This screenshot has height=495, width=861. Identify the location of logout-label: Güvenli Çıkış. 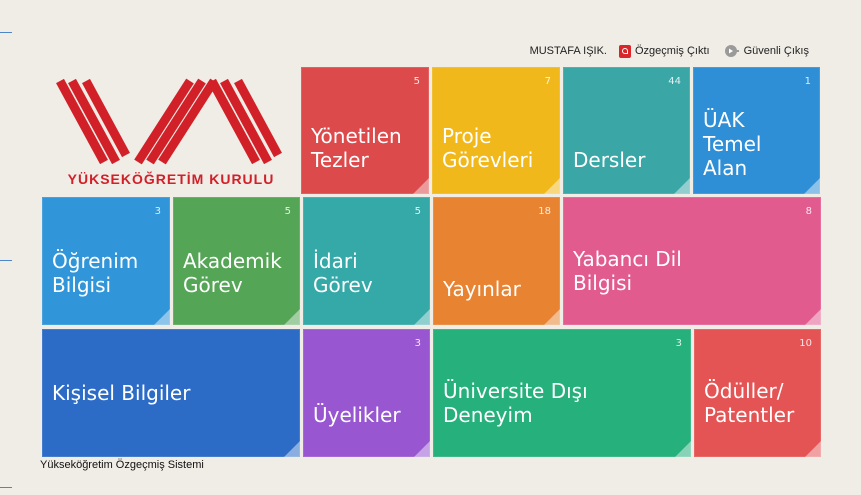
(776, 51).